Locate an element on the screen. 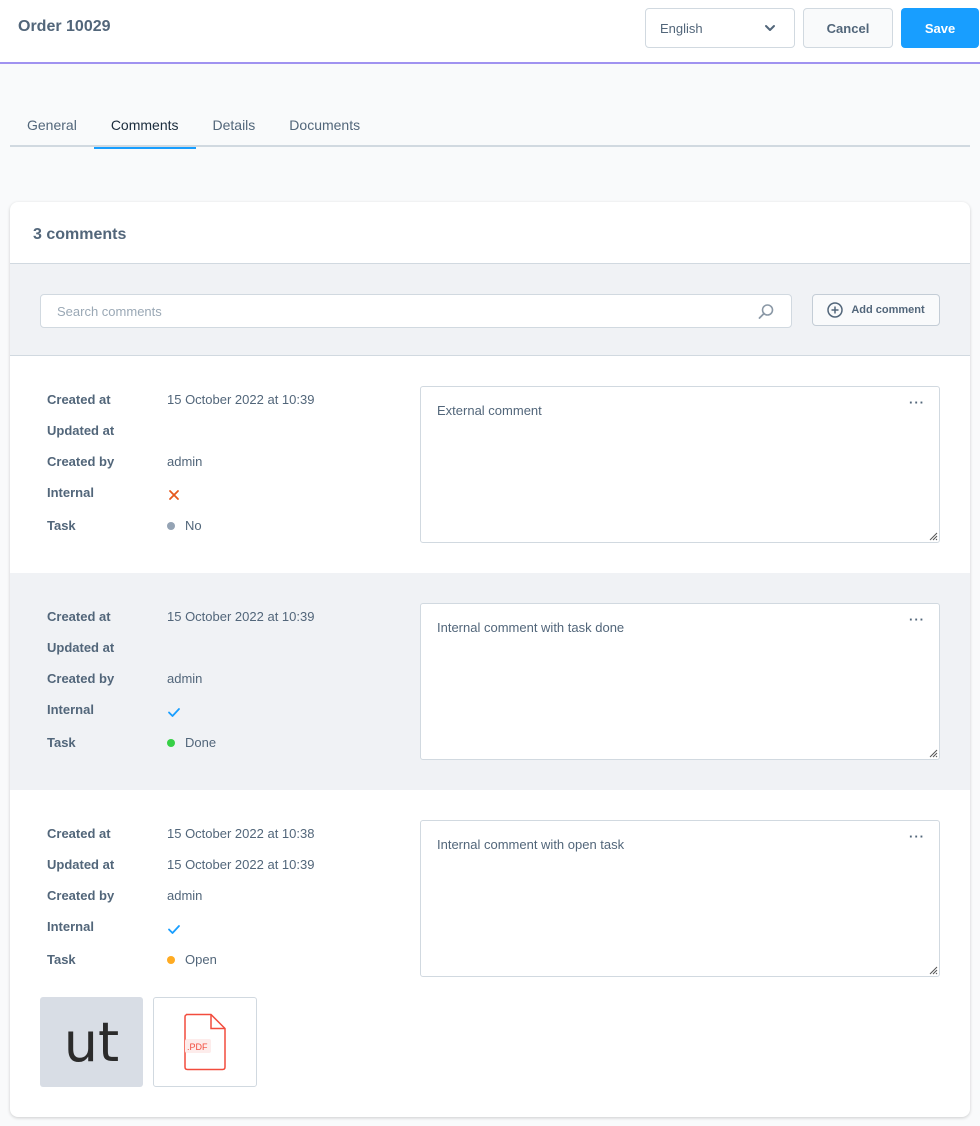 Image resolution: width=980 pixels, height=1126 pixels. meta-row-task: Task No is located at coordinates (222, 531).